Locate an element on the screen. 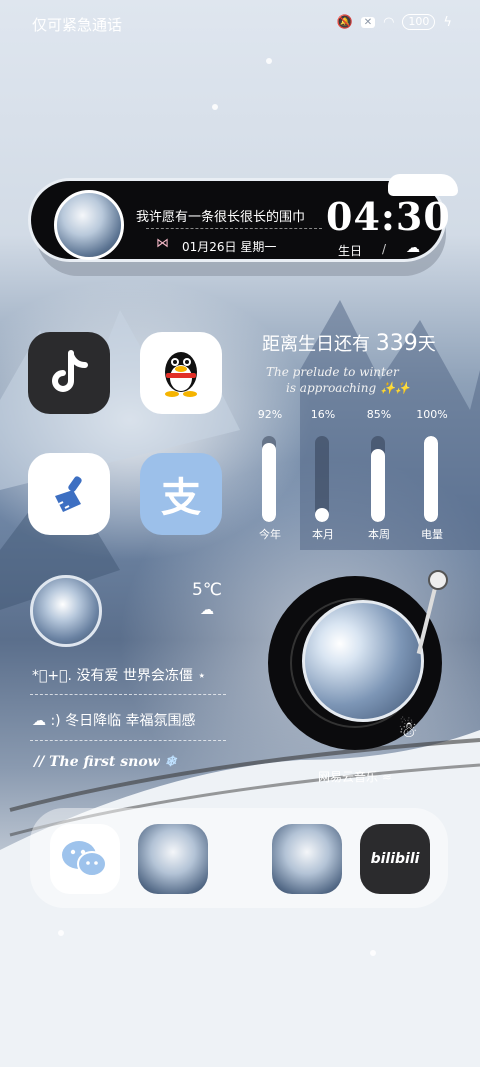 This screenshot has width=480, height=1067. widget-photo is located at coordinates (89, 225).